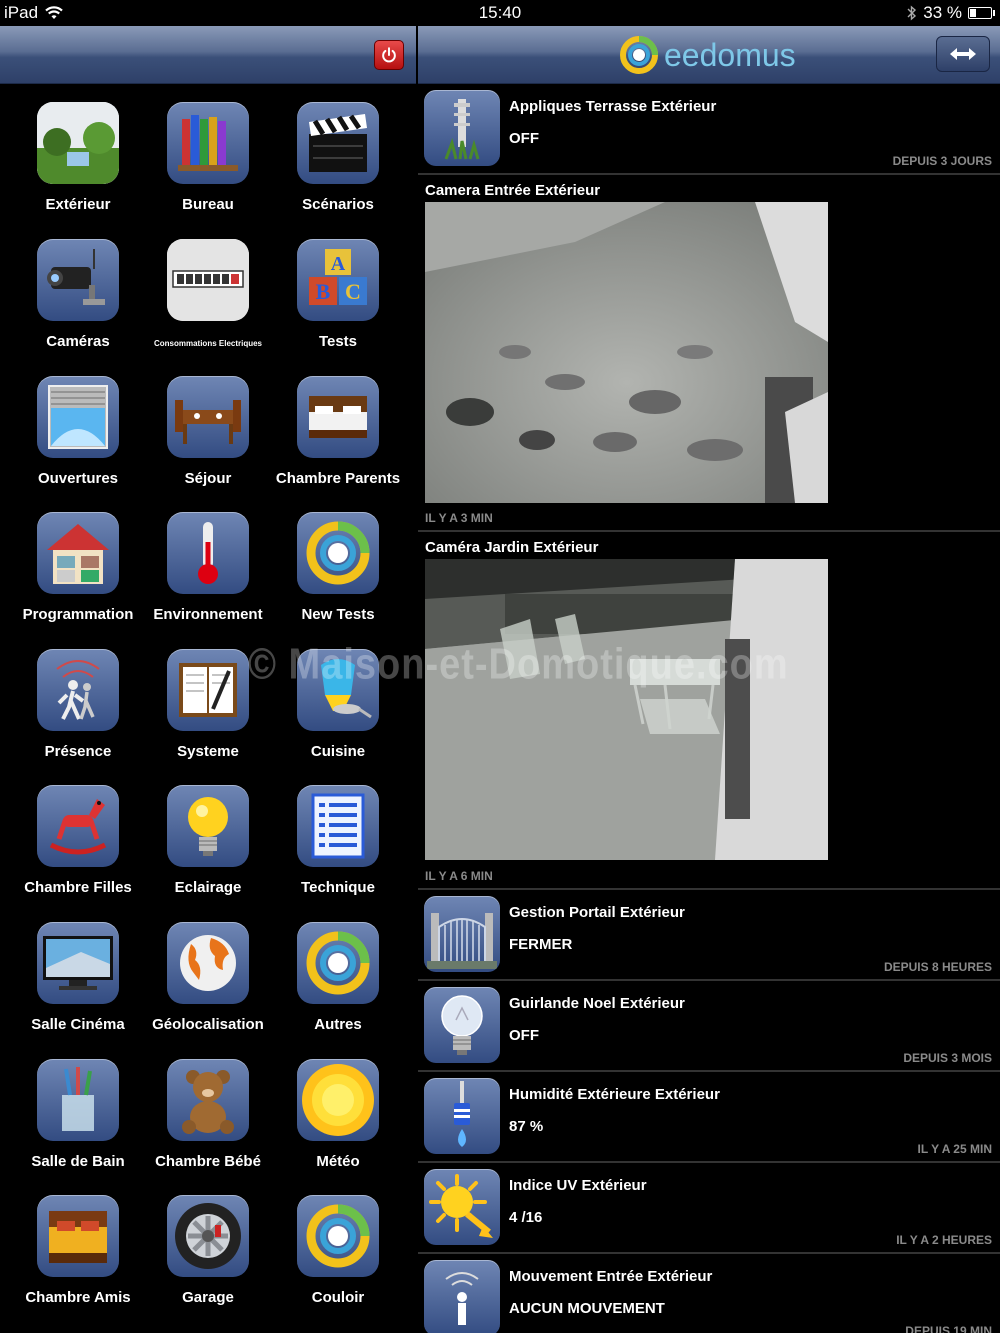 Image resolution: width=1000 pixels, height=1333 pixels. Describe the element at coordinates (78, 478) in the screenshot. I see `room-label: Ouvertures` at that location.